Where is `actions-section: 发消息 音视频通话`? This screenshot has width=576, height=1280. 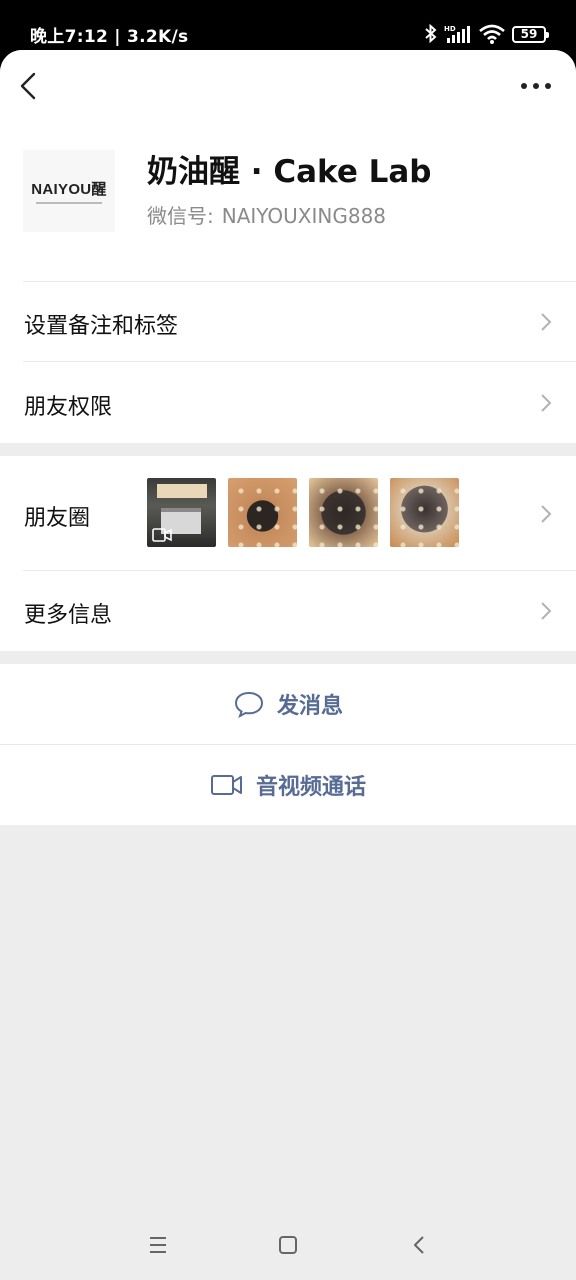 actions-section: 发消息 音视频通话 is located at coordinates (288, 744).